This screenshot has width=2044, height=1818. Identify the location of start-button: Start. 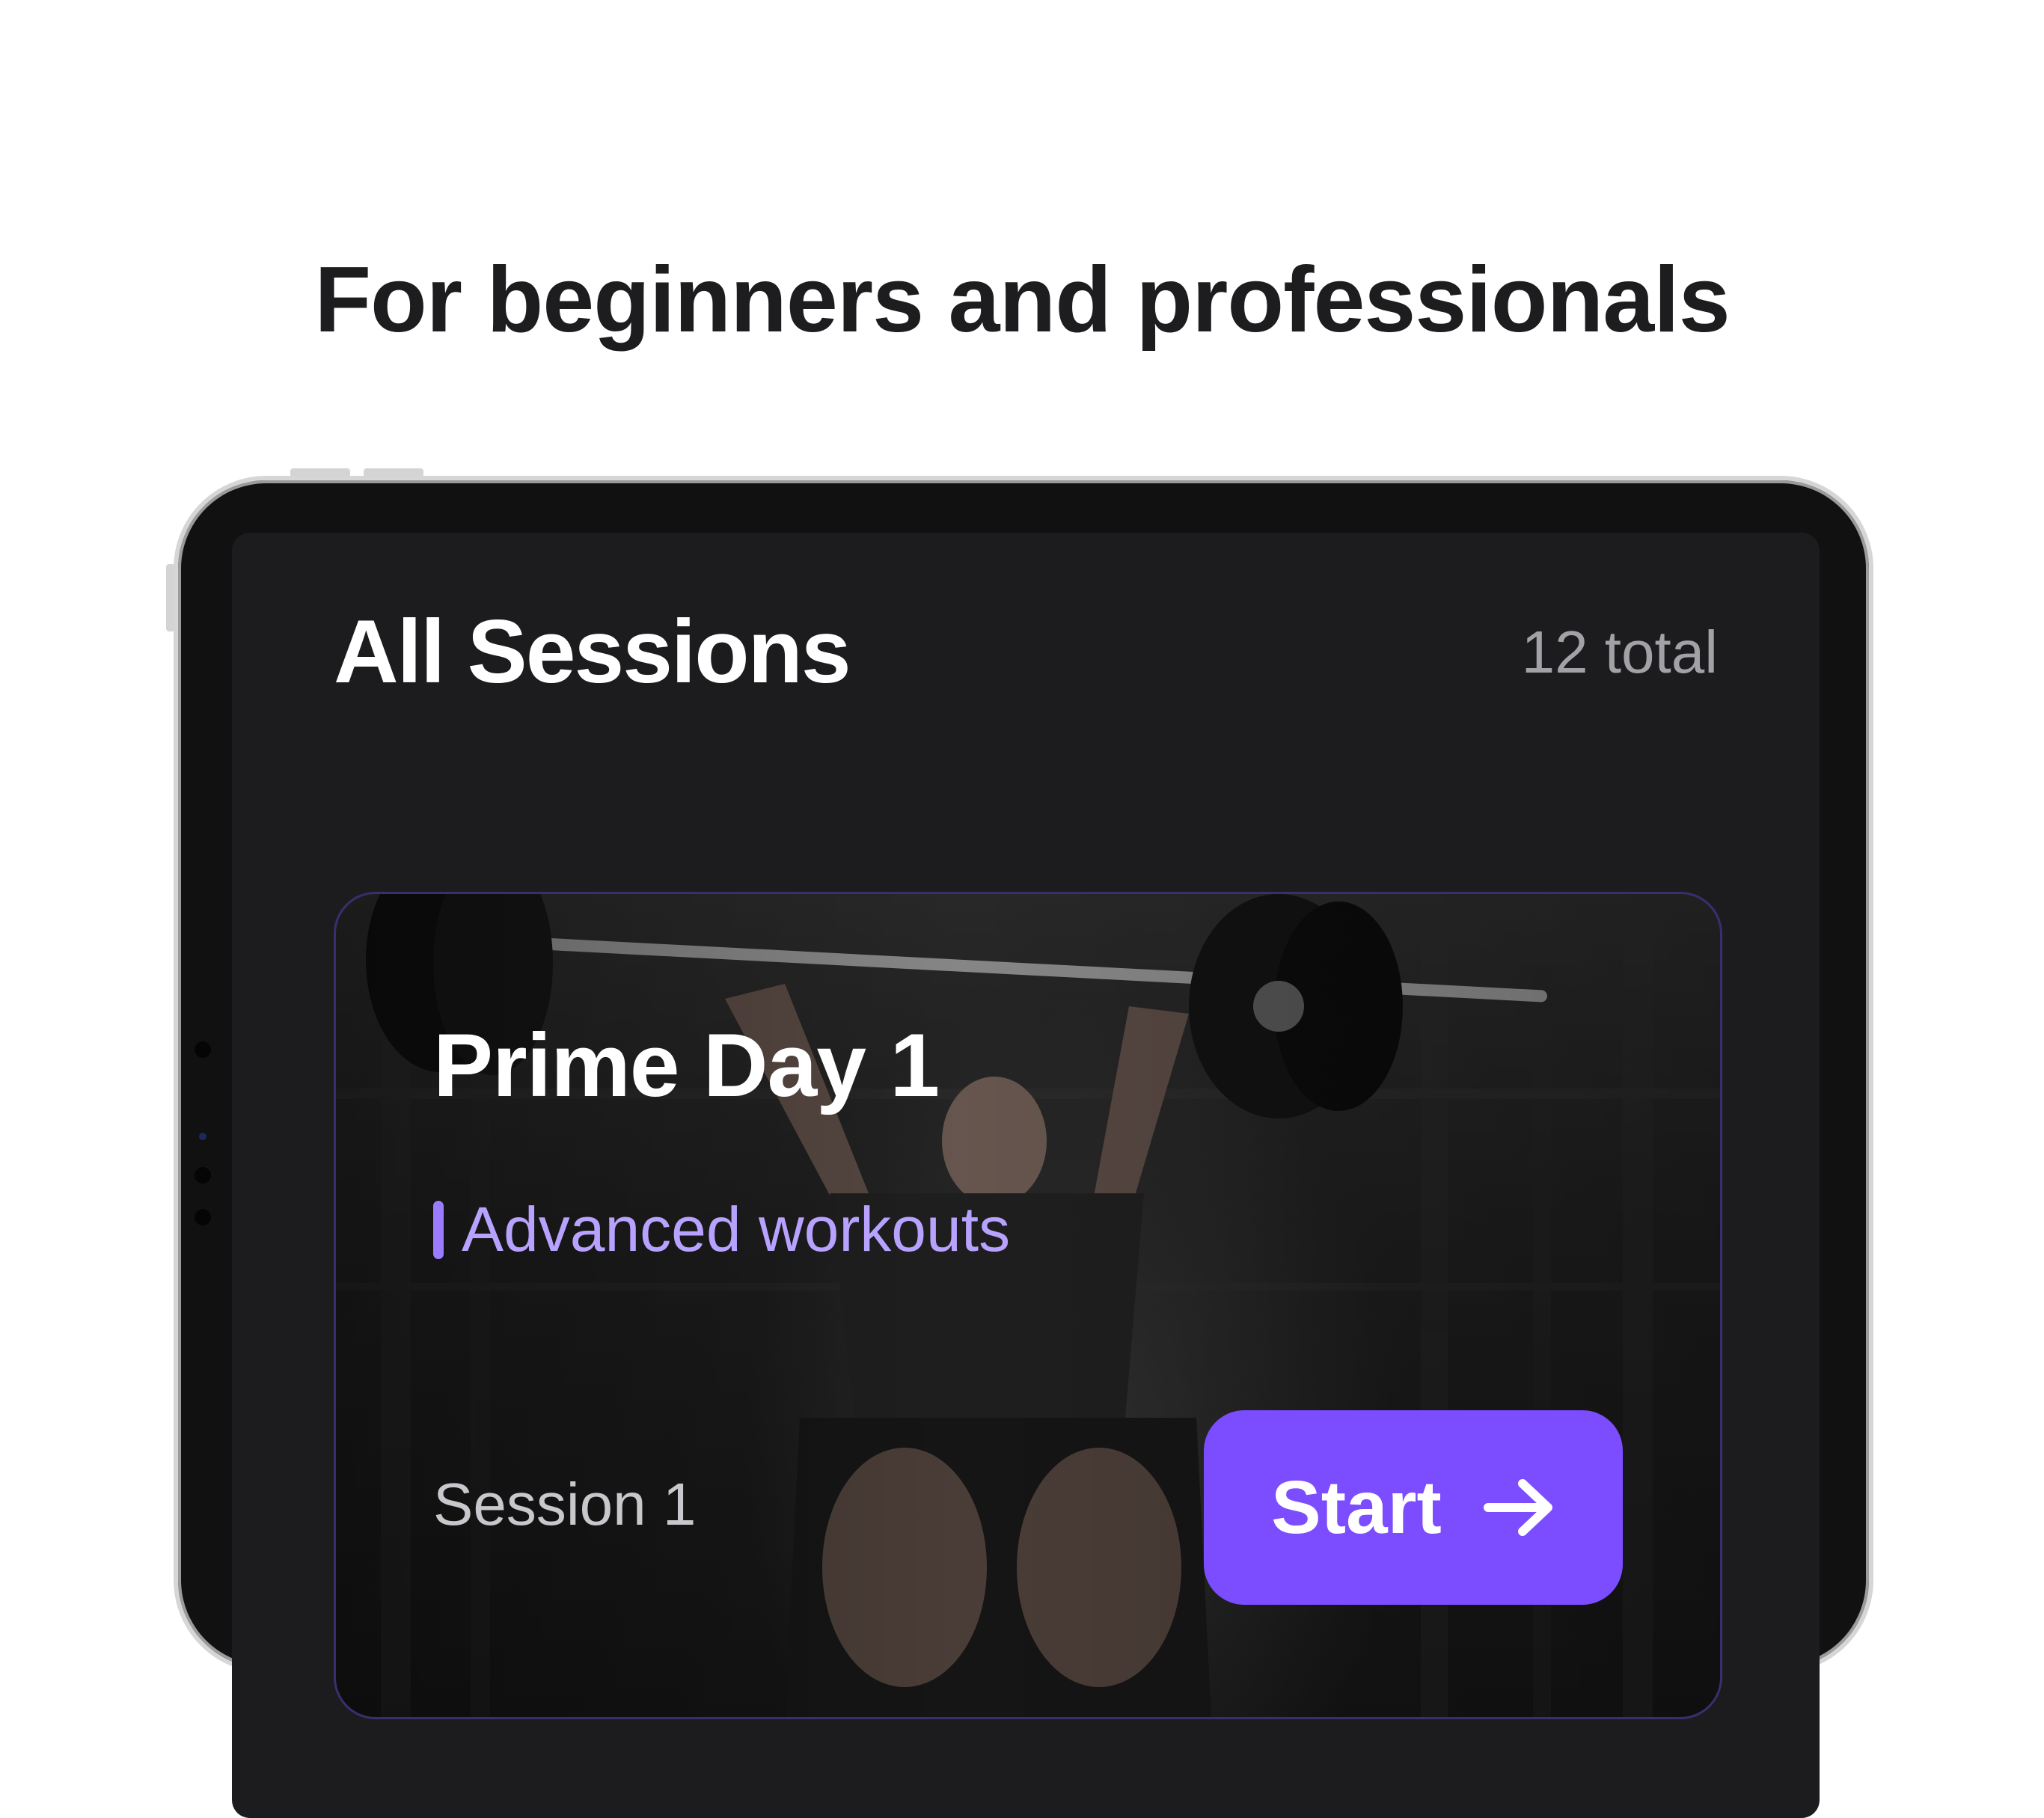
(1413, 1507).